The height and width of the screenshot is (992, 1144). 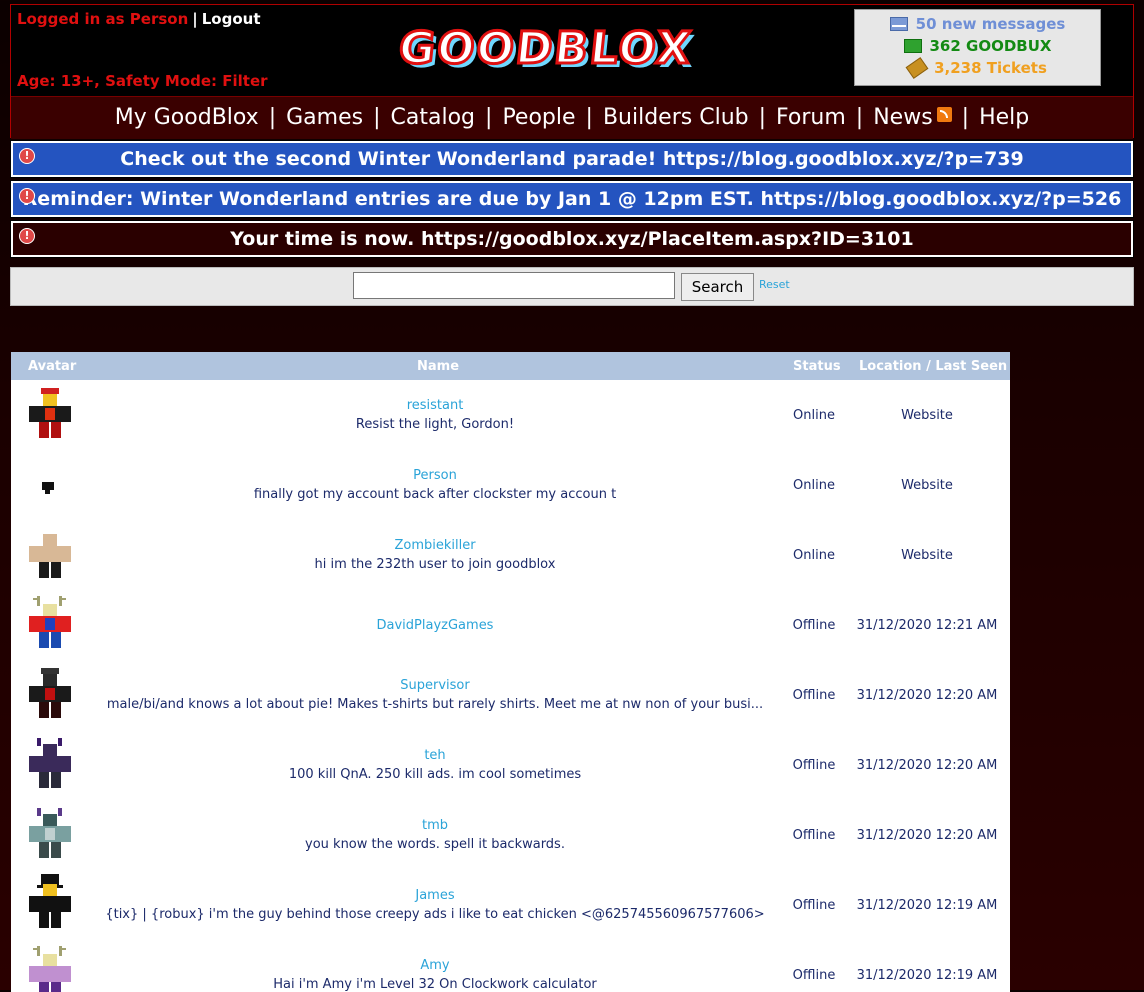 I want to click on site-logo: GOODBLOX GOODBLOX, so click(x=554, y=53).